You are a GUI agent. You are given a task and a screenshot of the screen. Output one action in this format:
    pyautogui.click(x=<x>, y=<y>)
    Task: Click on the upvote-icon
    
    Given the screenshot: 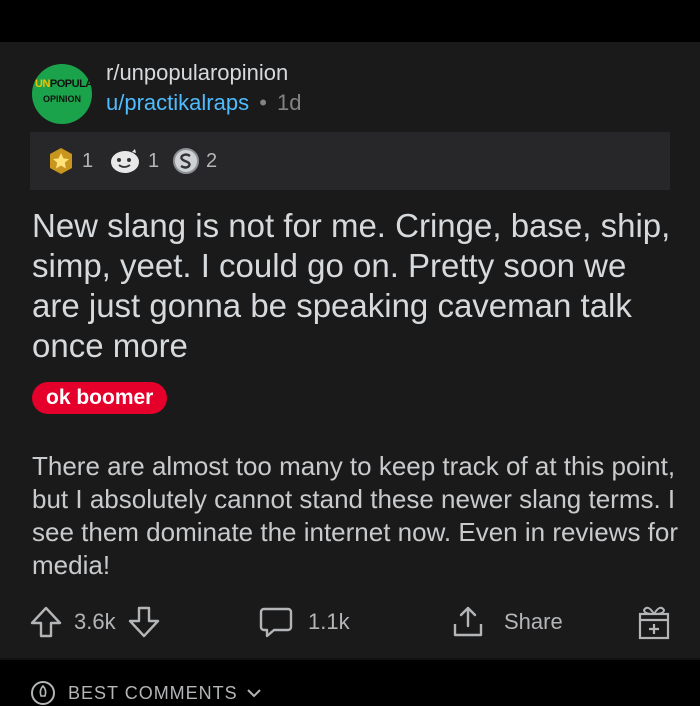 What is the action you would take?
    pyautogui.click(x=46, y=622)
    